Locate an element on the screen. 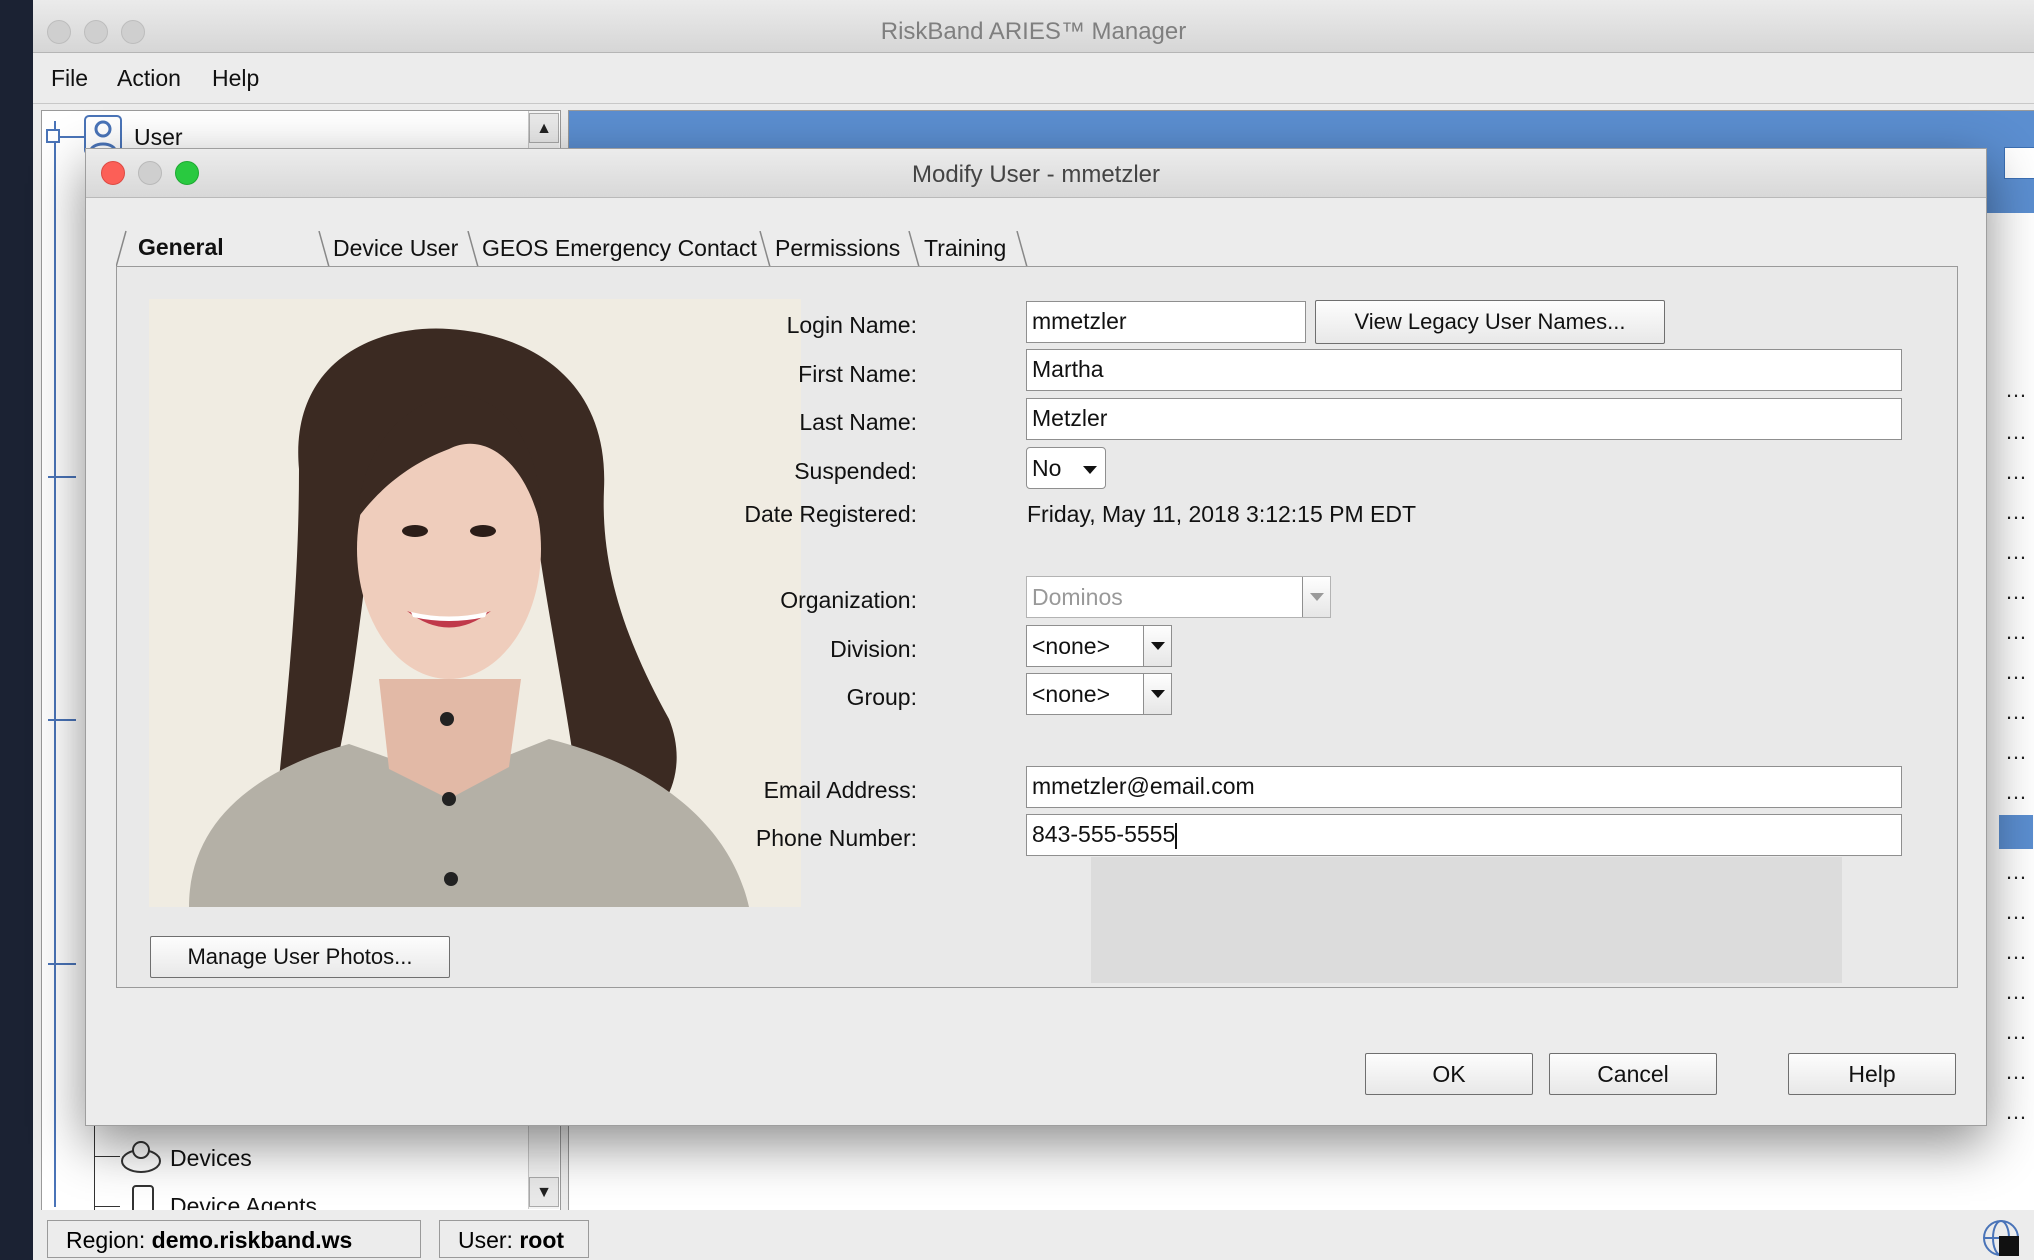 The height and width of the screenshot is (1260, 2034). suspended-select: No is located at coordinates (1066, 468).